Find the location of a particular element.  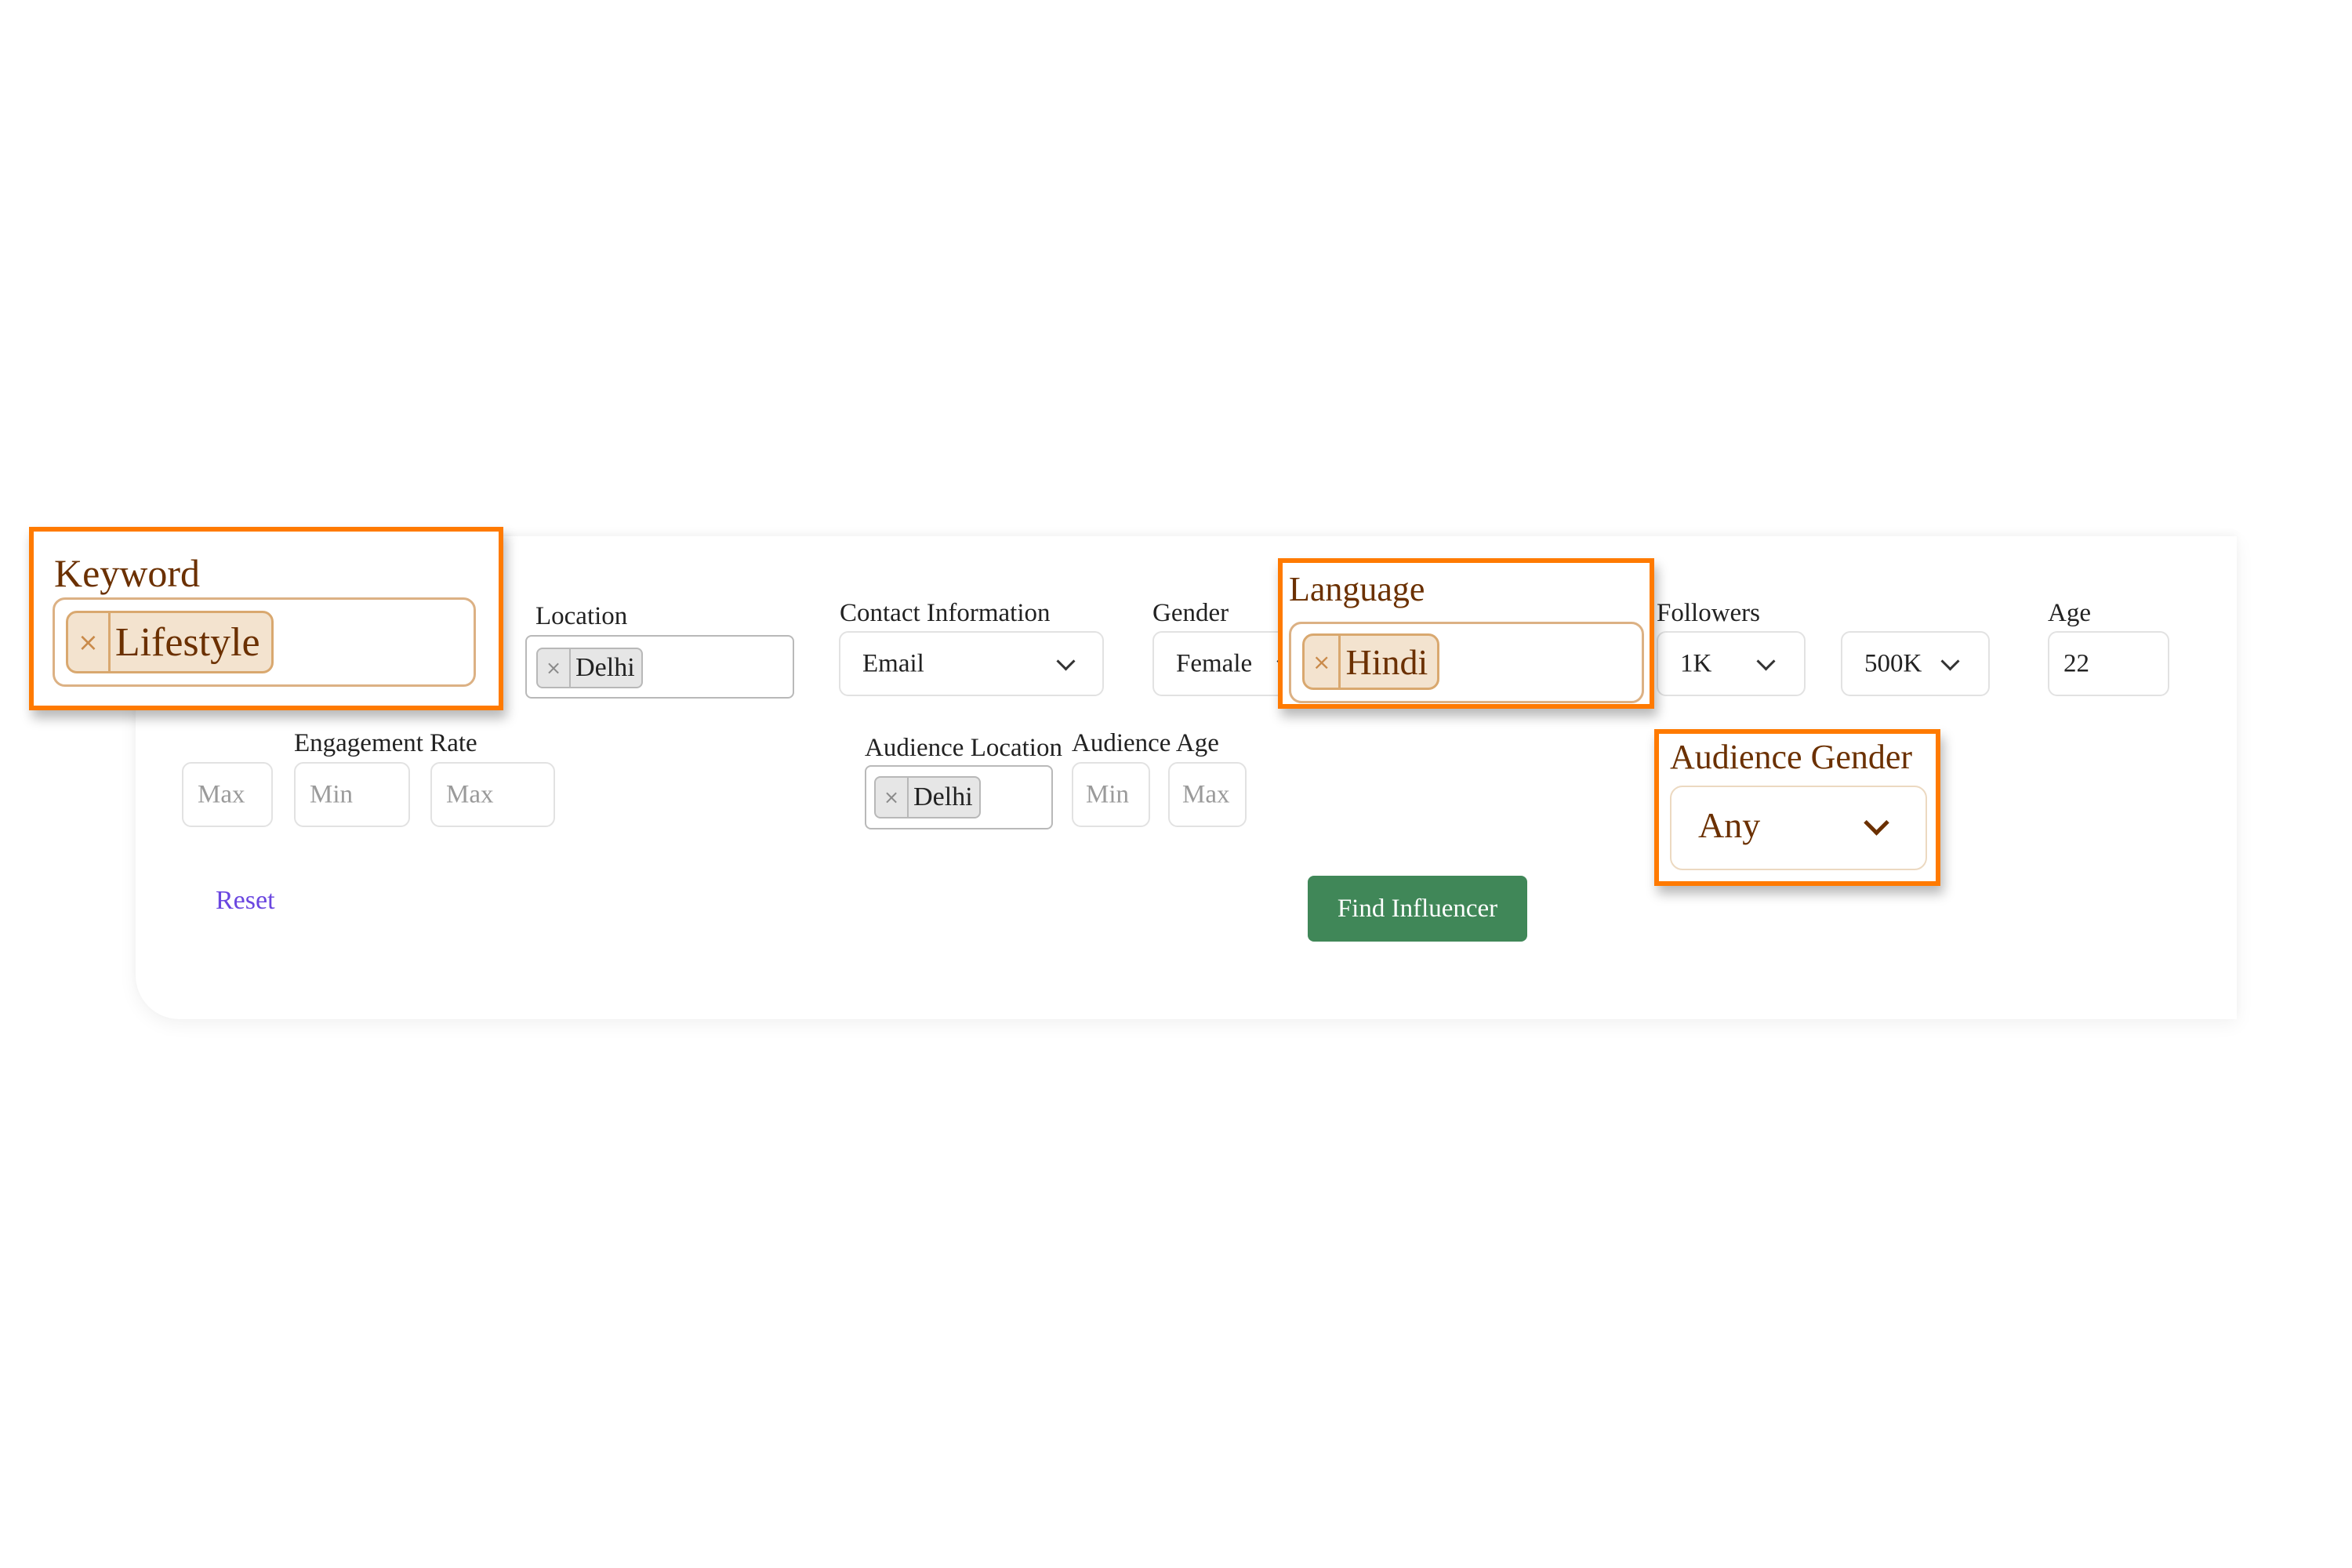

followers-max-select: 500K is located at coordinates (1915, 663).